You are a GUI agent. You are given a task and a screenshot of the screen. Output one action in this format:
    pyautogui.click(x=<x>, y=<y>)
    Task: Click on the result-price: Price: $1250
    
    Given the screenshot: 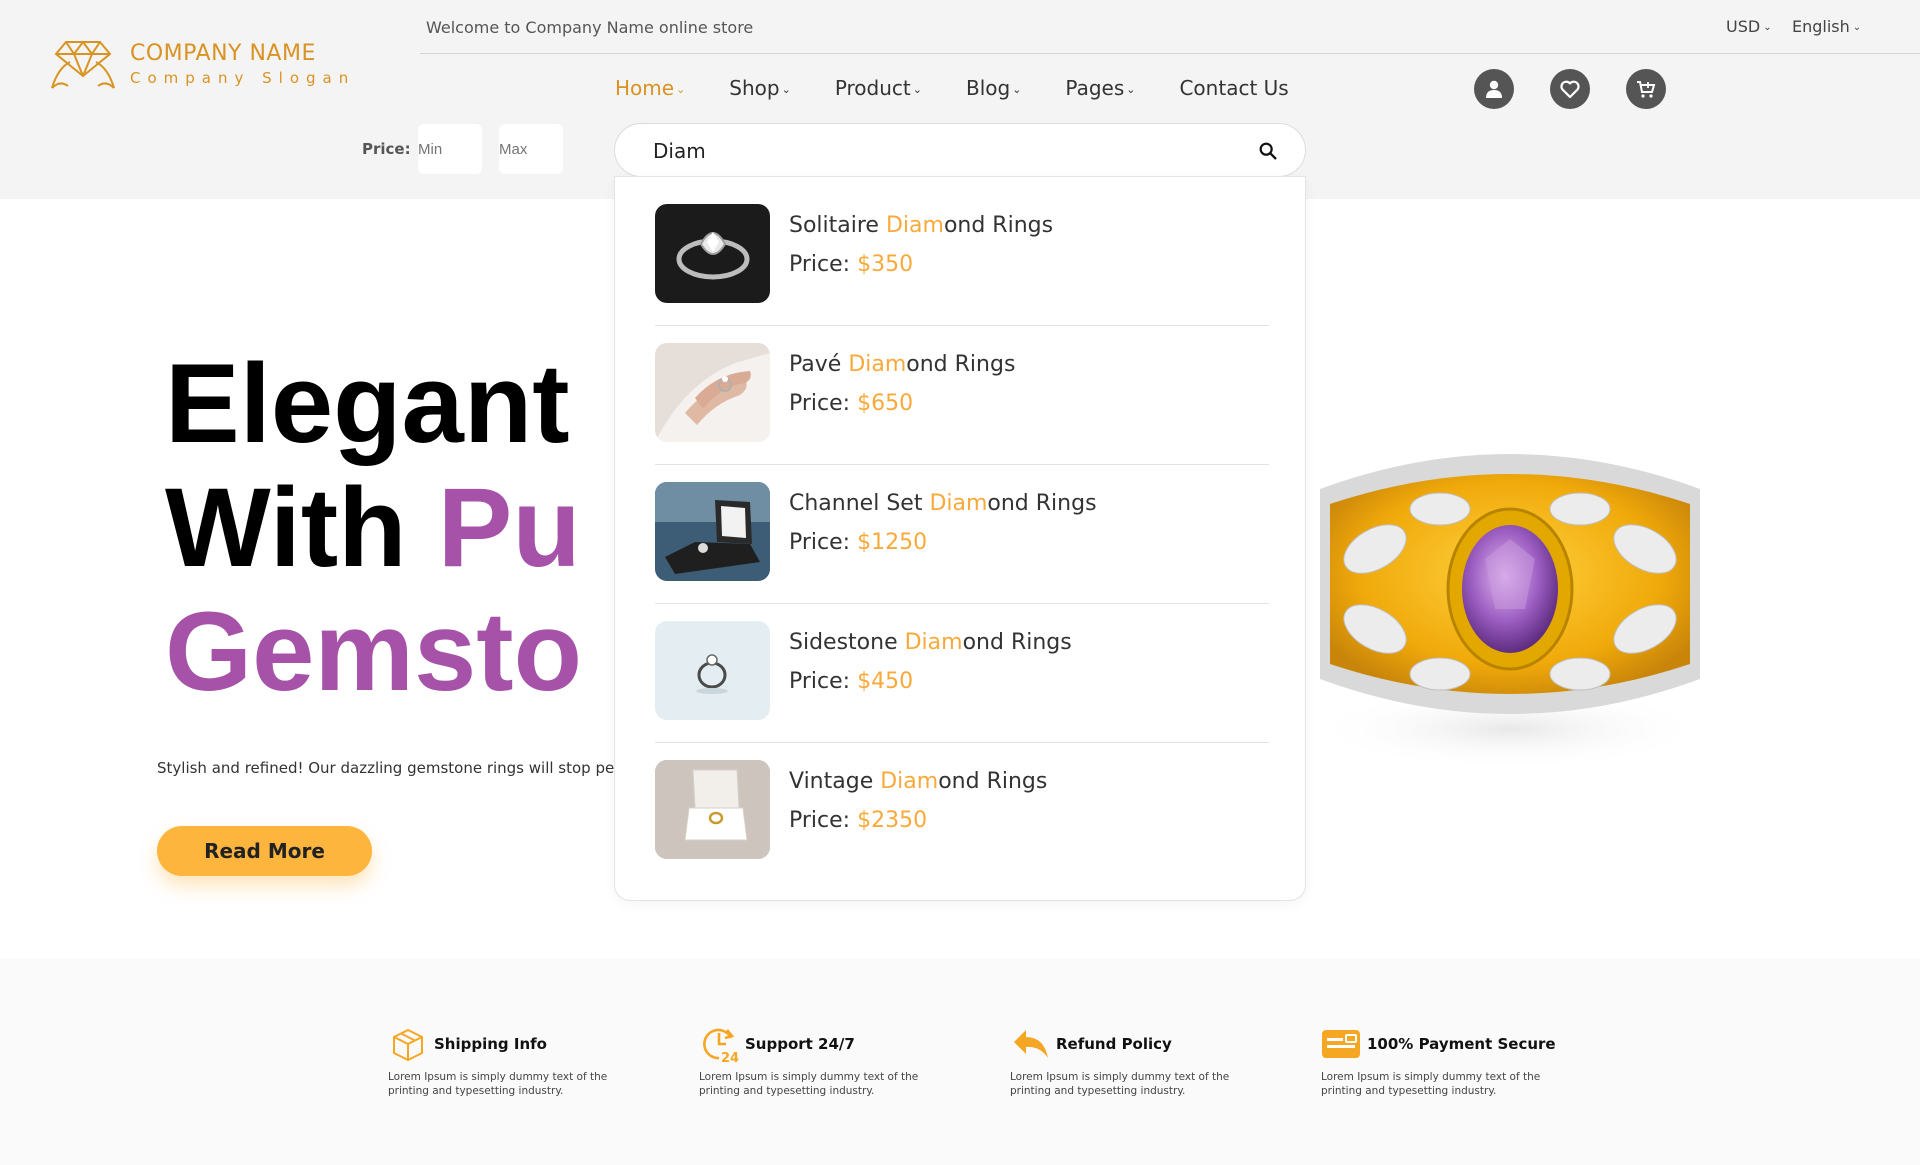 What is the action you would take?
    pyautogui.click(x=858, y=542)
    